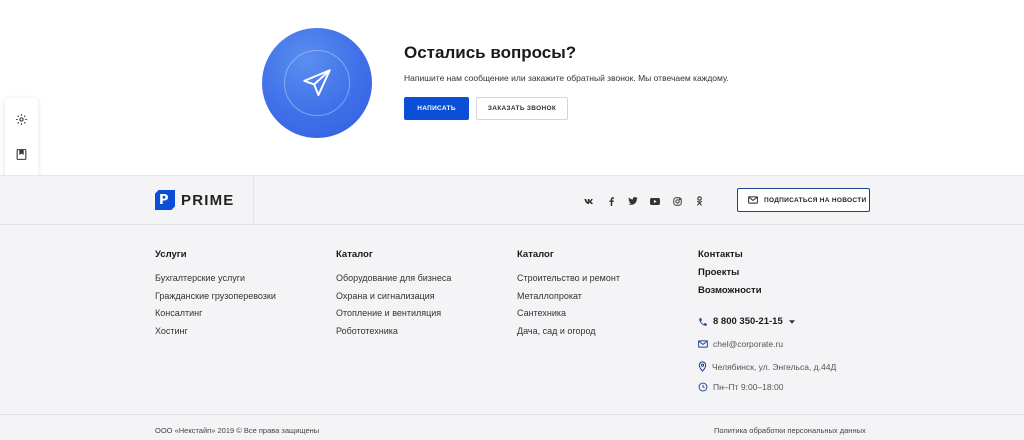  What do you see at coordinates (655, 201) in the screenshot?
I see `youtube-icon` at bounding box center [655, 201].